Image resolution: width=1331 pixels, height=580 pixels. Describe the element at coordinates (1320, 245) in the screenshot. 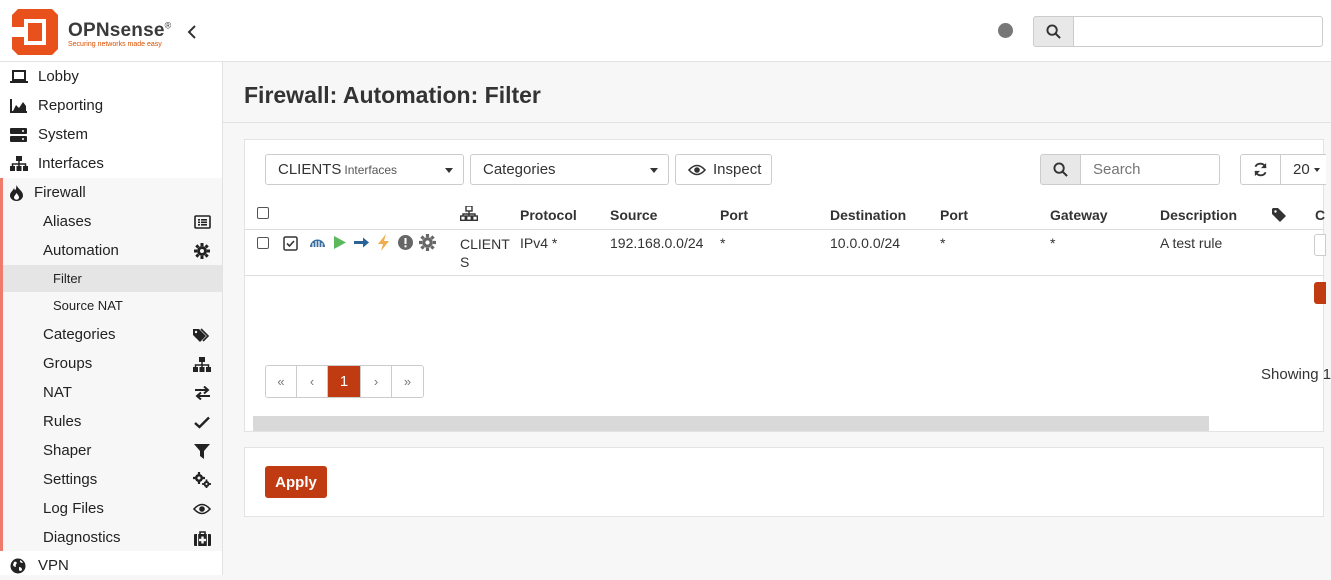

I see `row-edit-button` at that location.